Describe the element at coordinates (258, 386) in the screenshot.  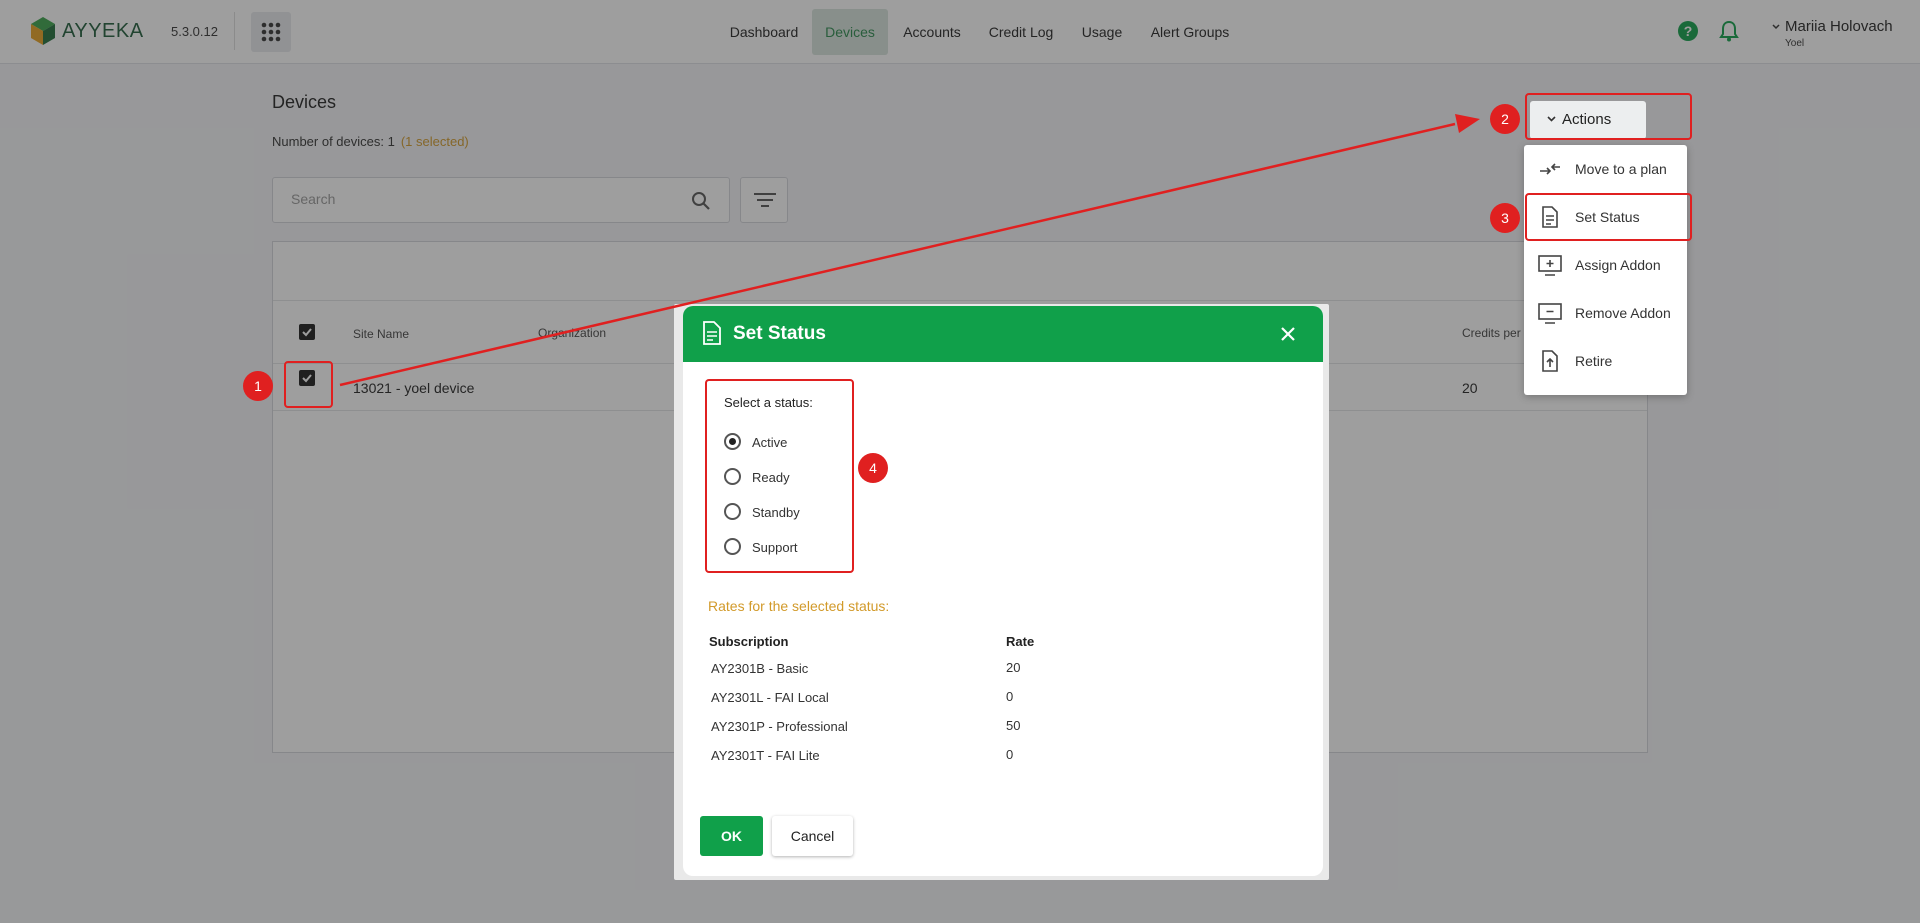
I see `step-badge: 1` at that location.